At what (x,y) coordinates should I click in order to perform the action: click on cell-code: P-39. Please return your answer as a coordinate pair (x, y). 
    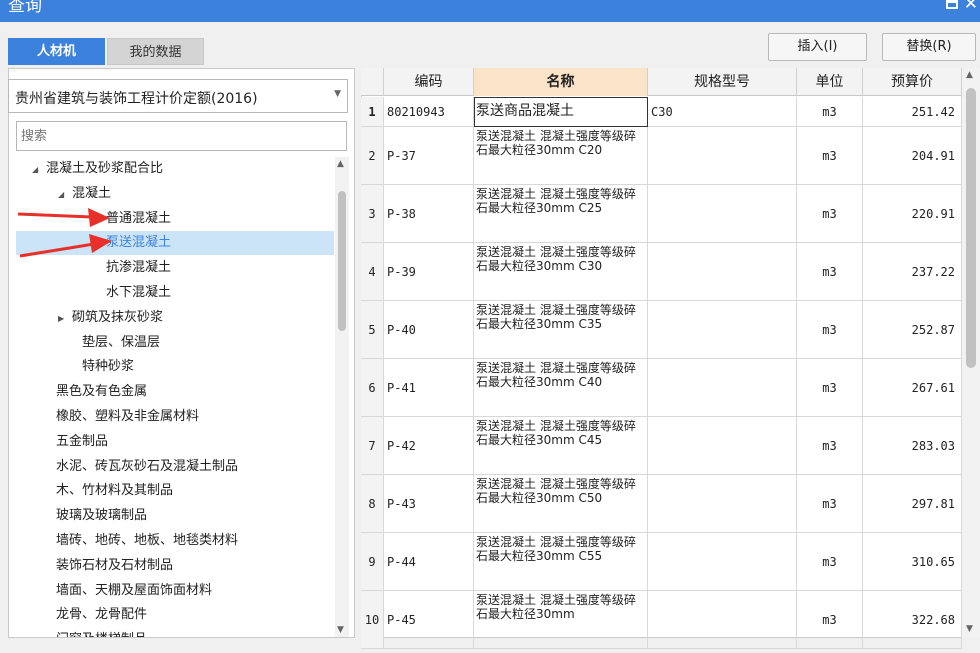
    Looking at the image, I should click on (429, 272).